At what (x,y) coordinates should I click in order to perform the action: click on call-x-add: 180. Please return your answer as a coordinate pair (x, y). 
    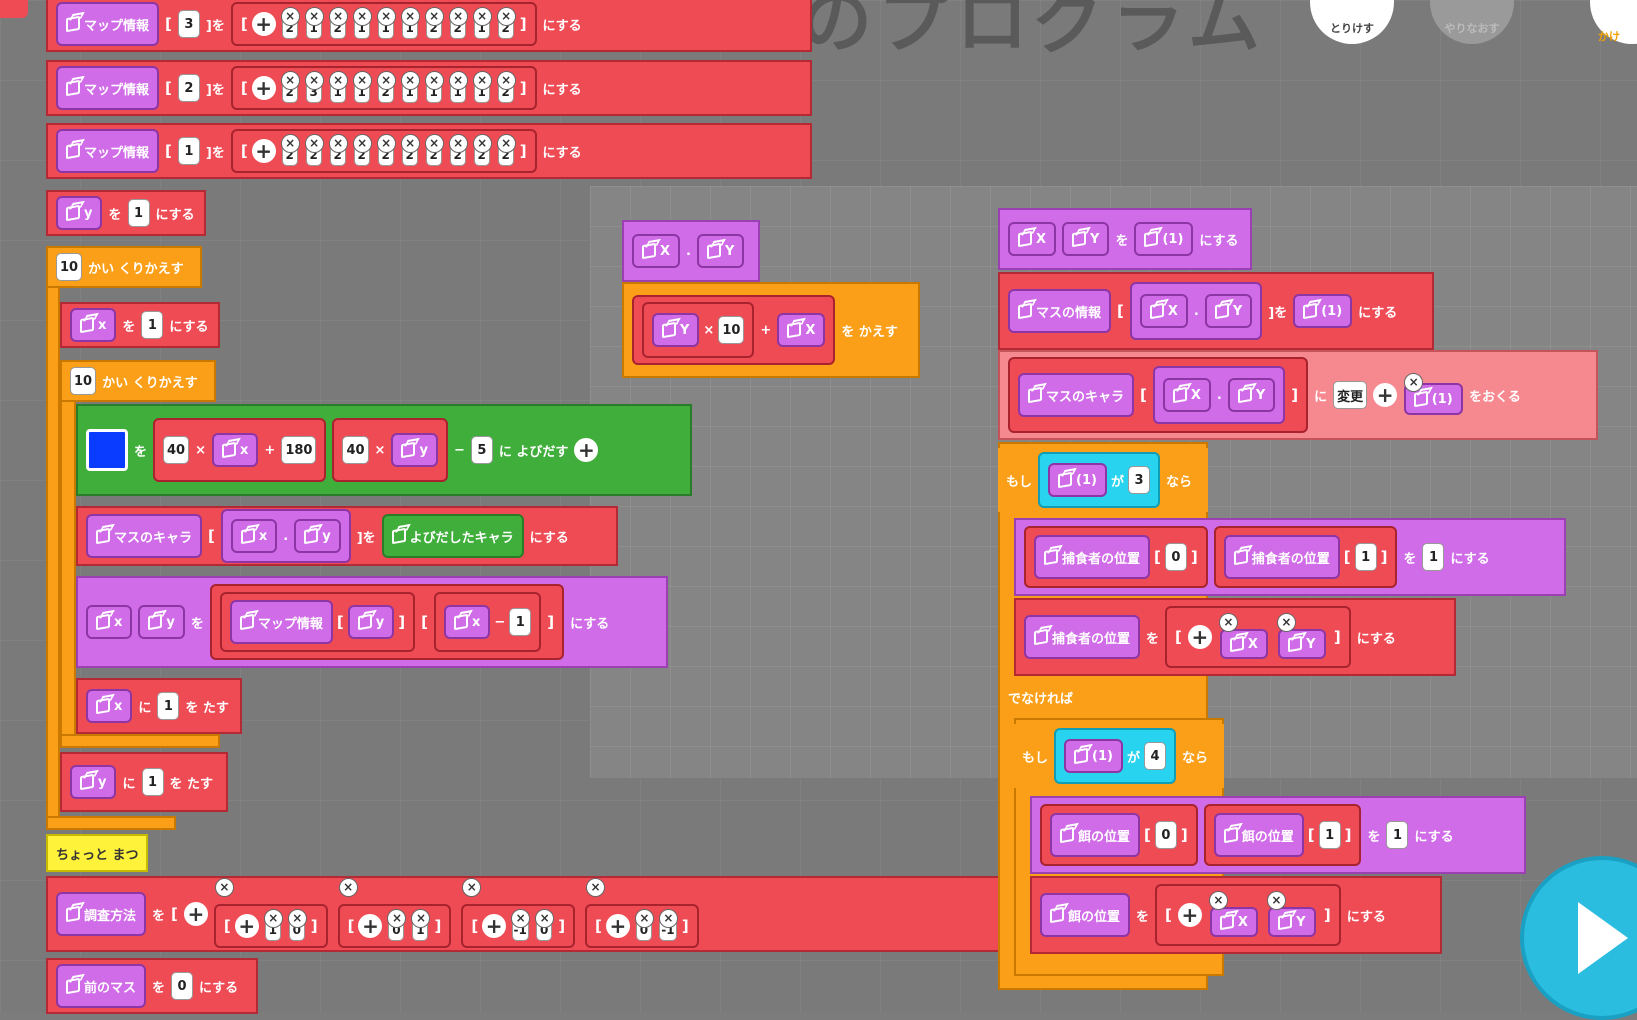
    Looking at the image, I should click on (299, 450).